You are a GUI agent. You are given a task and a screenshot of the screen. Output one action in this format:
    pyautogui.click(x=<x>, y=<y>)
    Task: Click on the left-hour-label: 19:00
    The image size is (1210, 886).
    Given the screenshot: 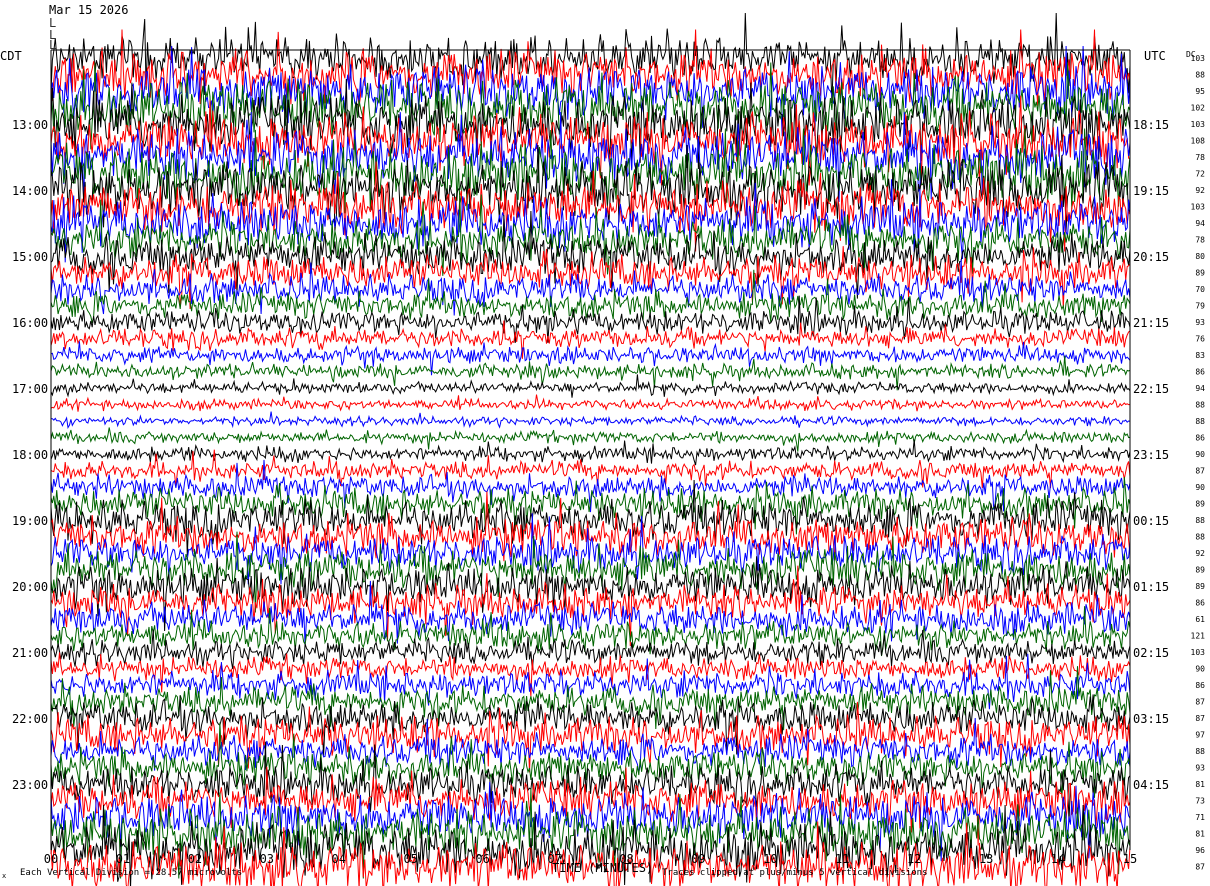 What is the action you would take?
    pyautogui.click(x=30, y=521)
    